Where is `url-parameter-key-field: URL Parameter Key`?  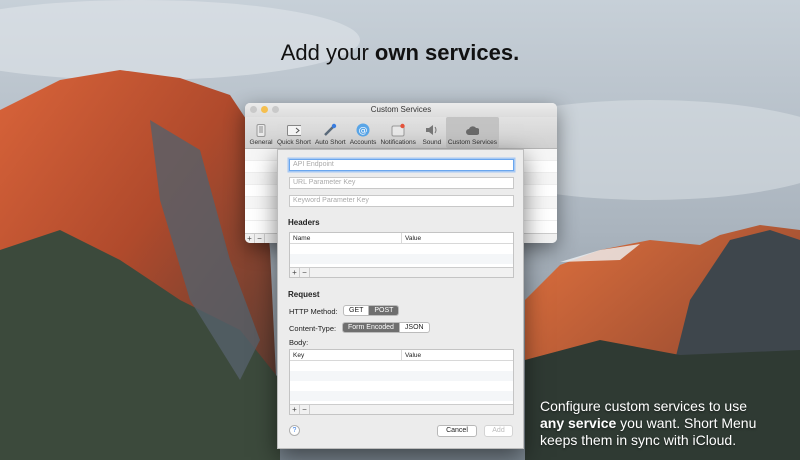 url-parameter-key-field: URL Parameter Key is located at coordinates (401, 183).